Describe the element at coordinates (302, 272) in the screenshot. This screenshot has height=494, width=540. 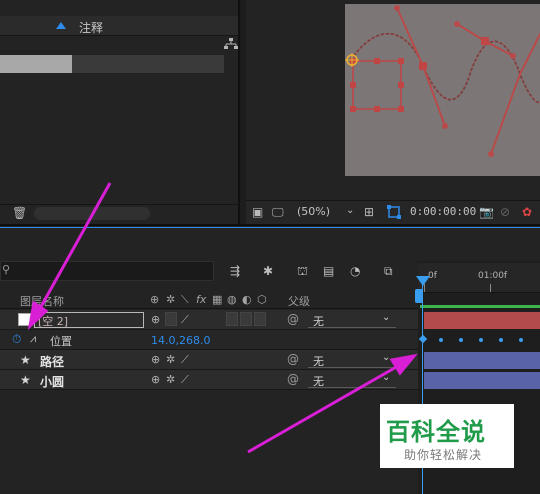
I see `shy-layers-icon: ⛫` at that location.